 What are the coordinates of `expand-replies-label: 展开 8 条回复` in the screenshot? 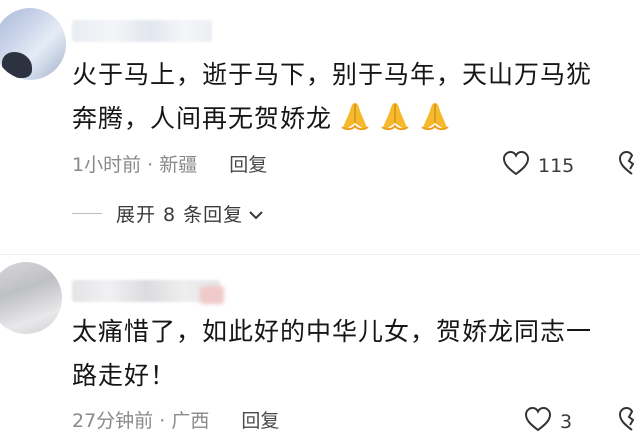 It's located at (180, 215).